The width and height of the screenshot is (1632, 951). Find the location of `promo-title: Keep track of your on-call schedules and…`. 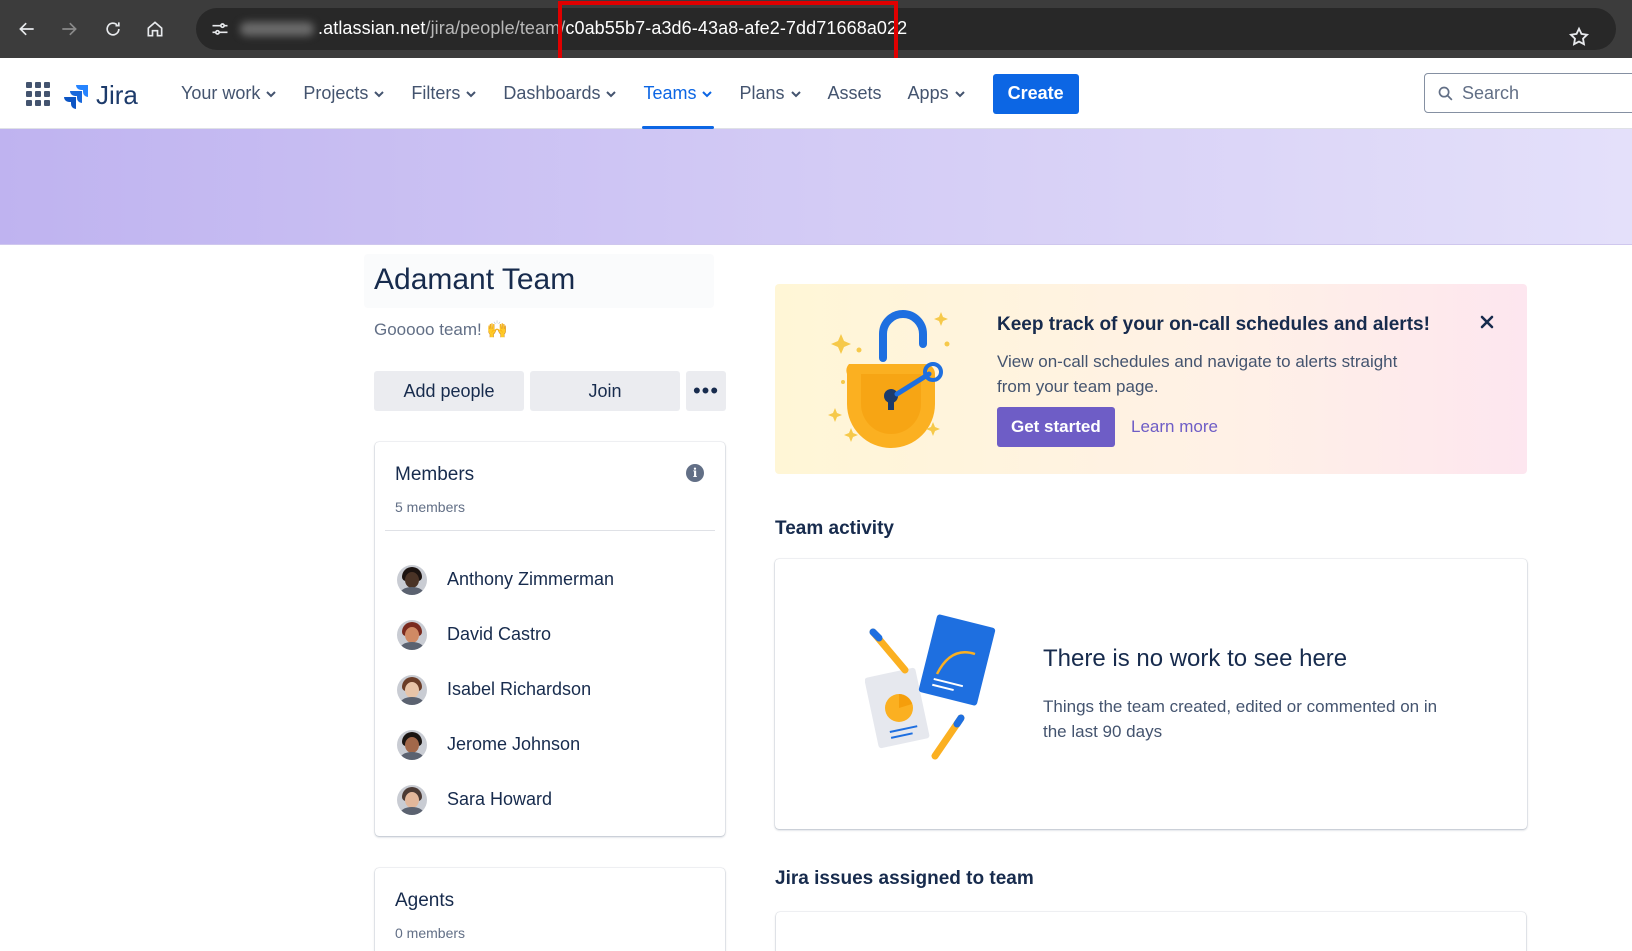

promo-title: Keep track of your on-call schedules and… is located at coordinates (1213, 324).